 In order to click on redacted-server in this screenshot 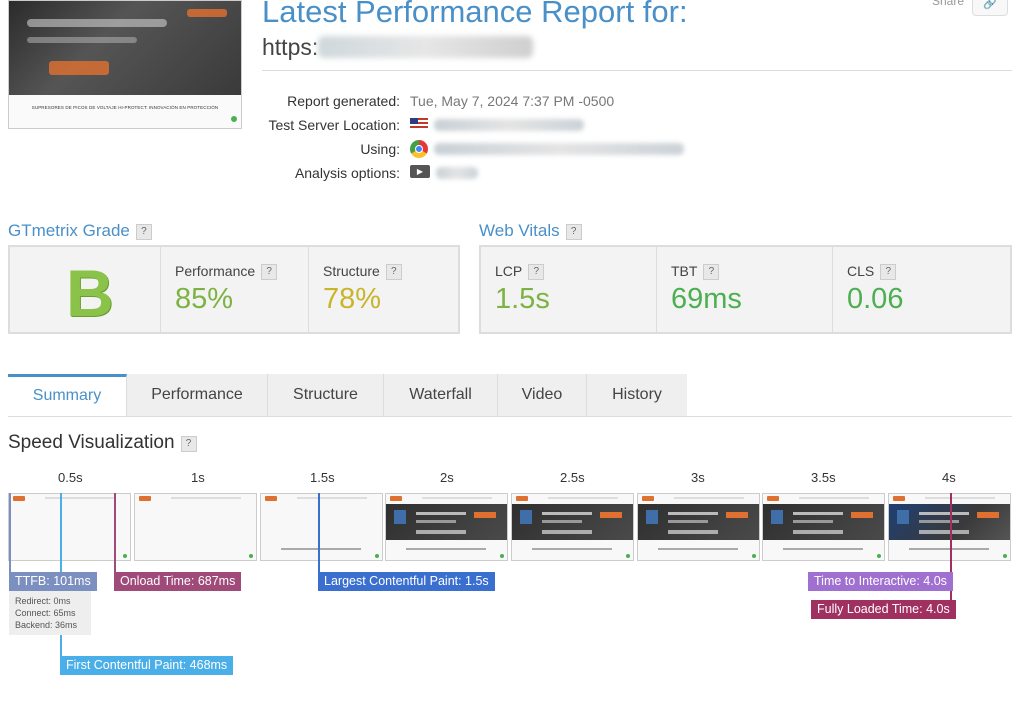, I will do `click(509, 125)`.